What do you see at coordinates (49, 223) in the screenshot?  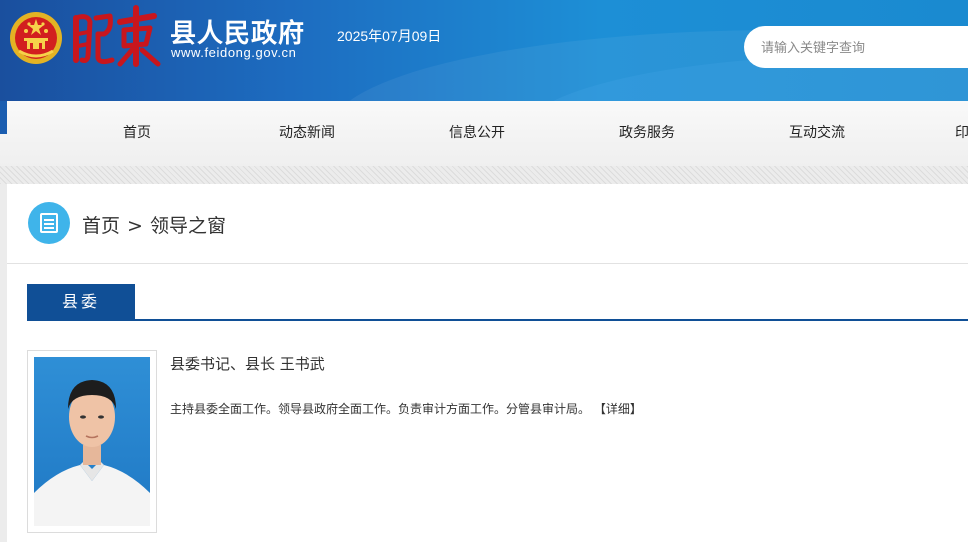 I see `document-icon` at bounding box center [49, 223].